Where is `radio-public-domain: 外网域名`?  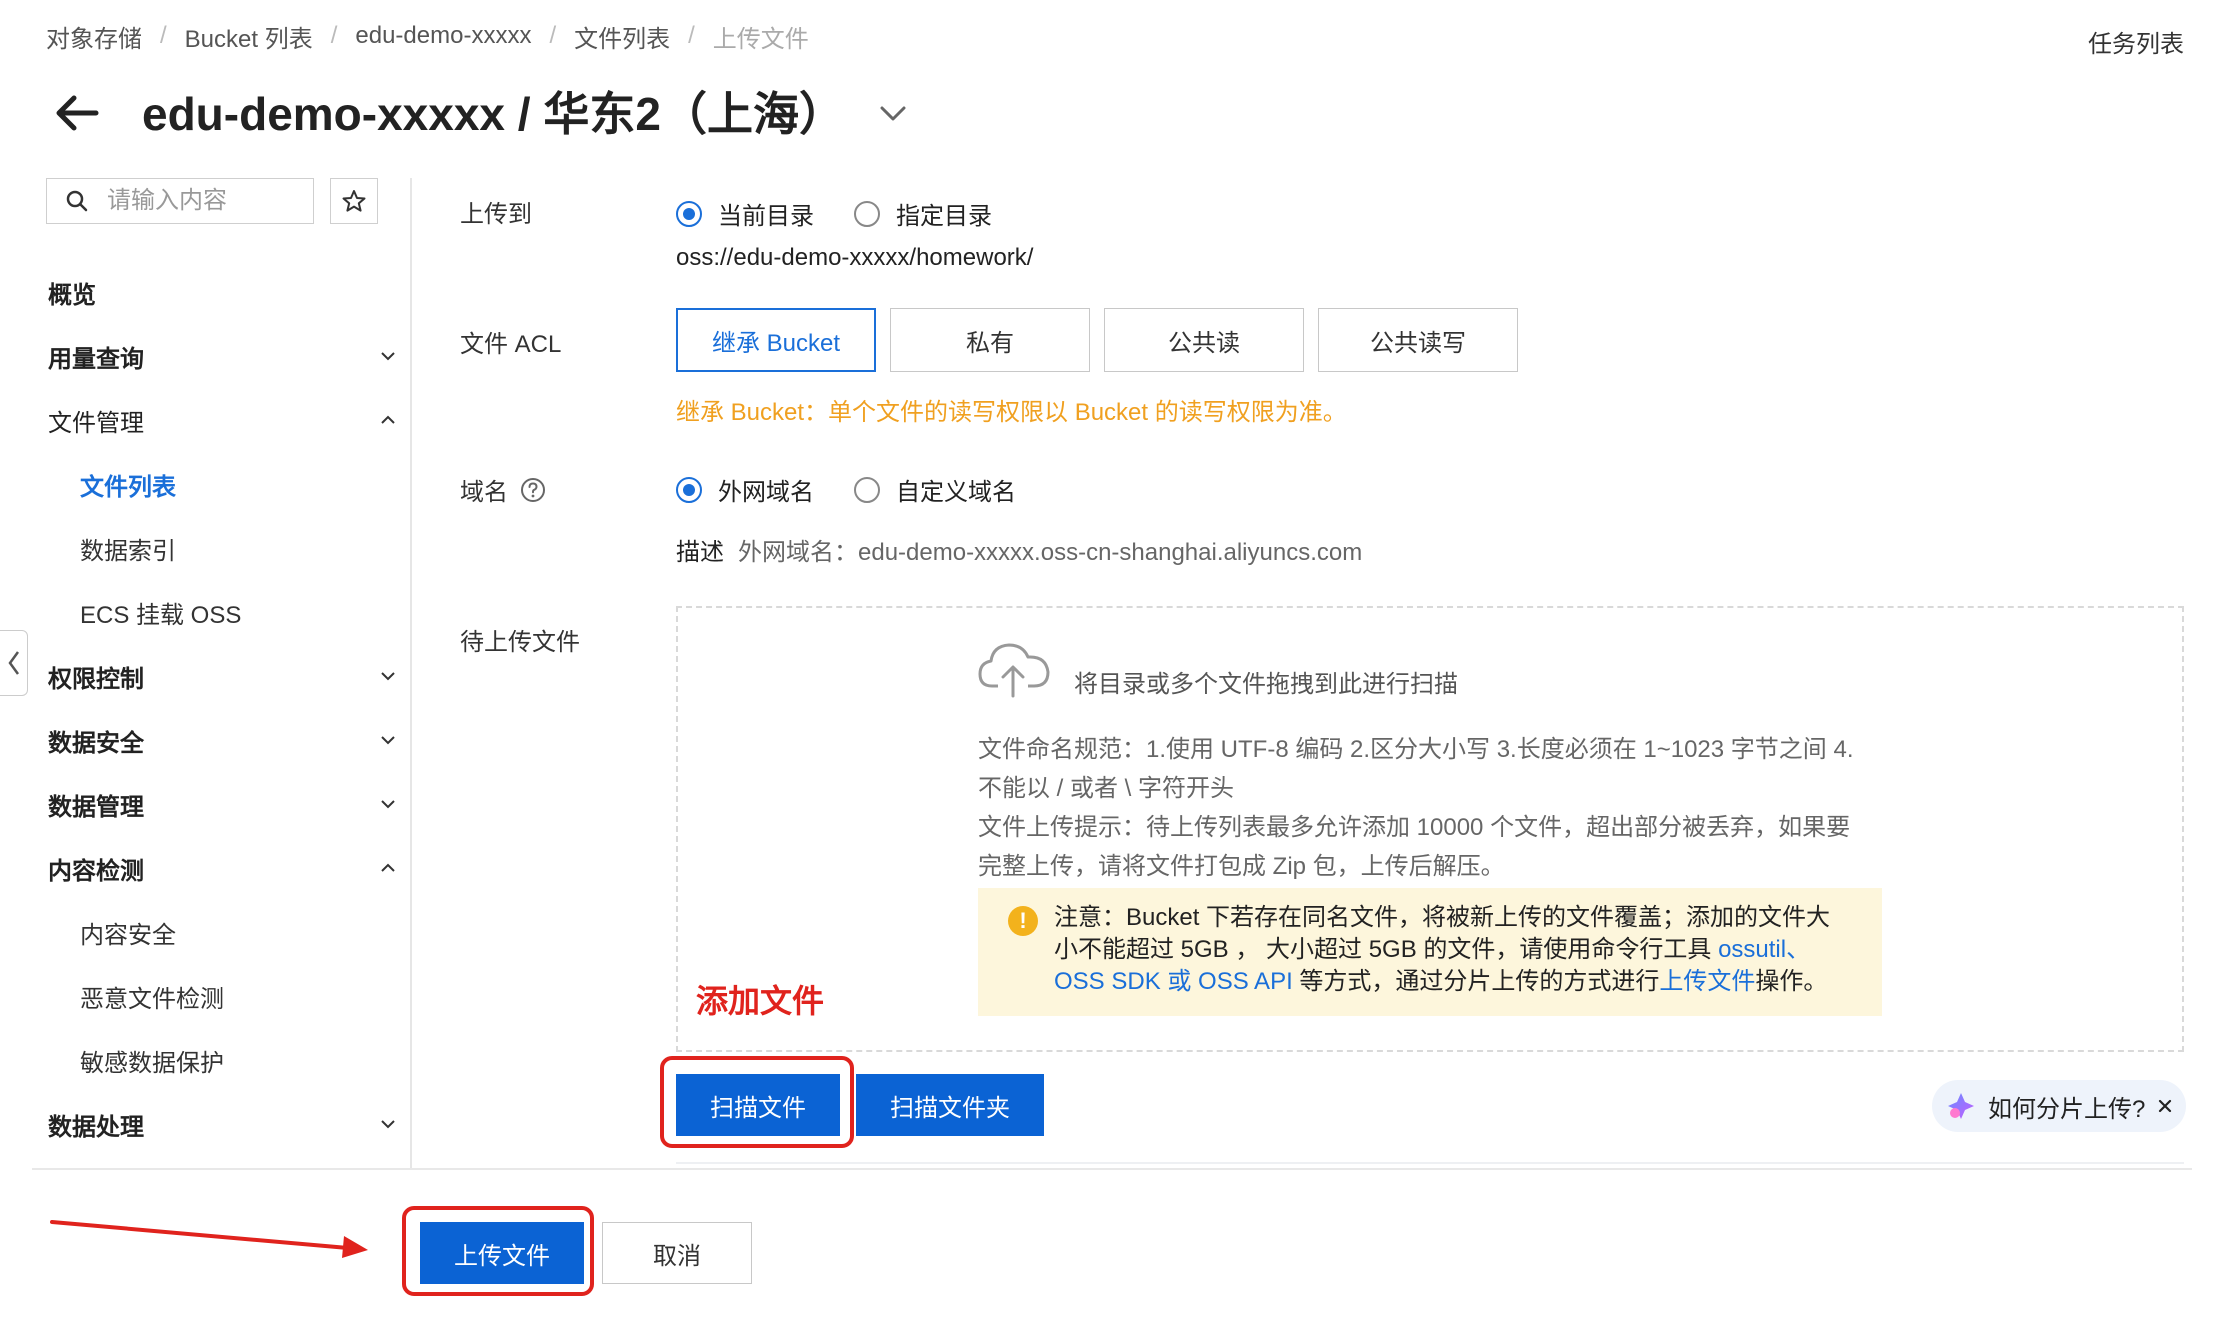
radio-public-domain: 外网域名 is located at coordinates (745, 489).